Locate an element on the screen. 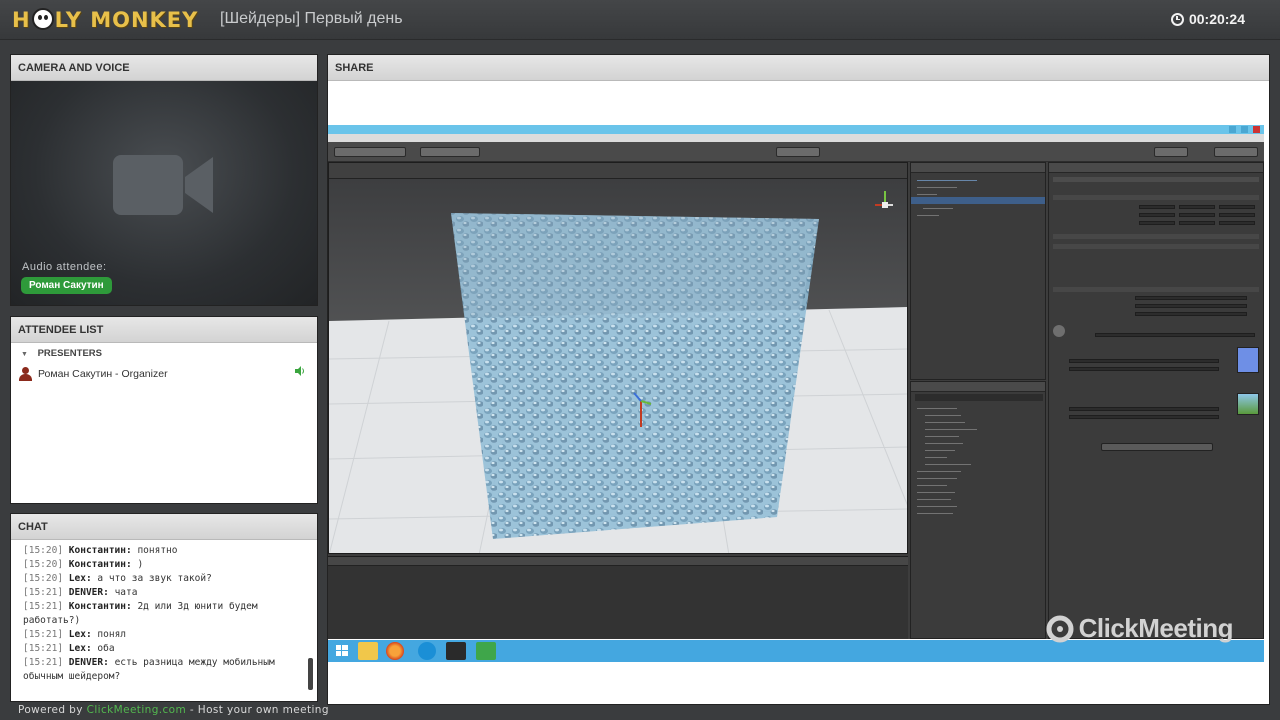  transform-tools is located at coordinates (370, 152).